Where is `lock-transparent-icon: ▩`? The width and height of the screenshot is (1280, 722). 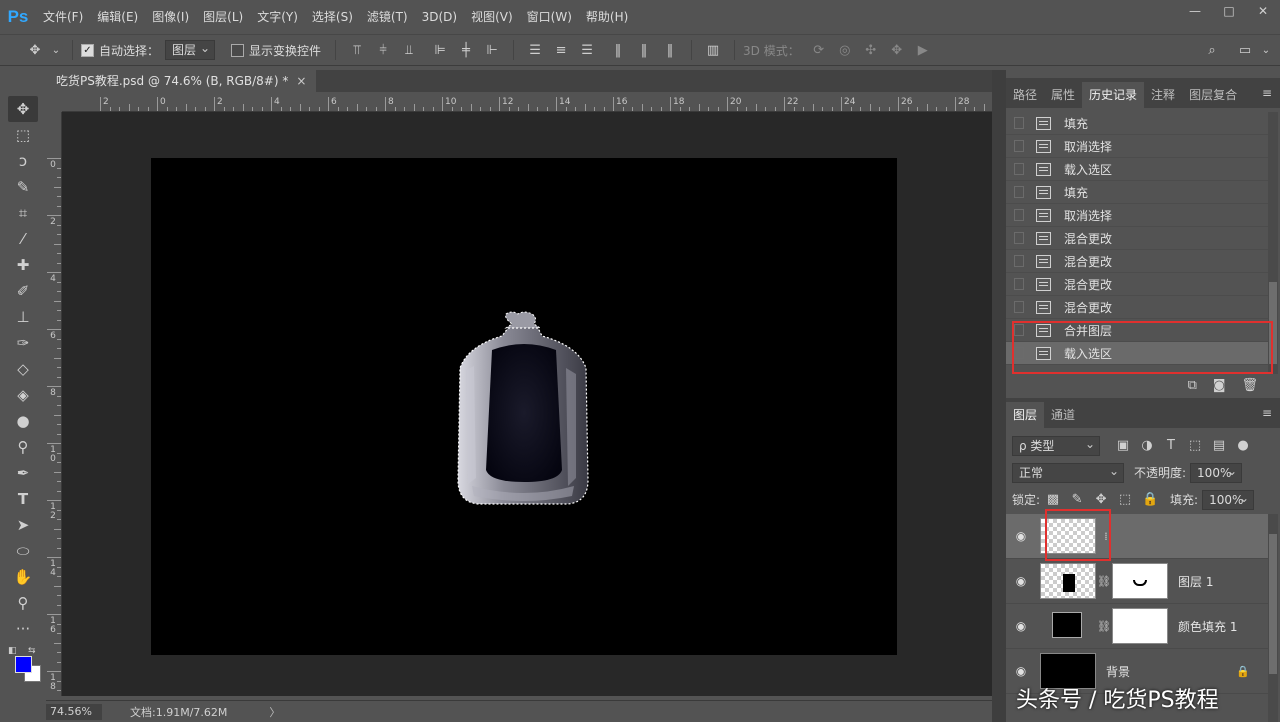 lock-transparent-icon: ▩ is located at coordinates (1053, 499).